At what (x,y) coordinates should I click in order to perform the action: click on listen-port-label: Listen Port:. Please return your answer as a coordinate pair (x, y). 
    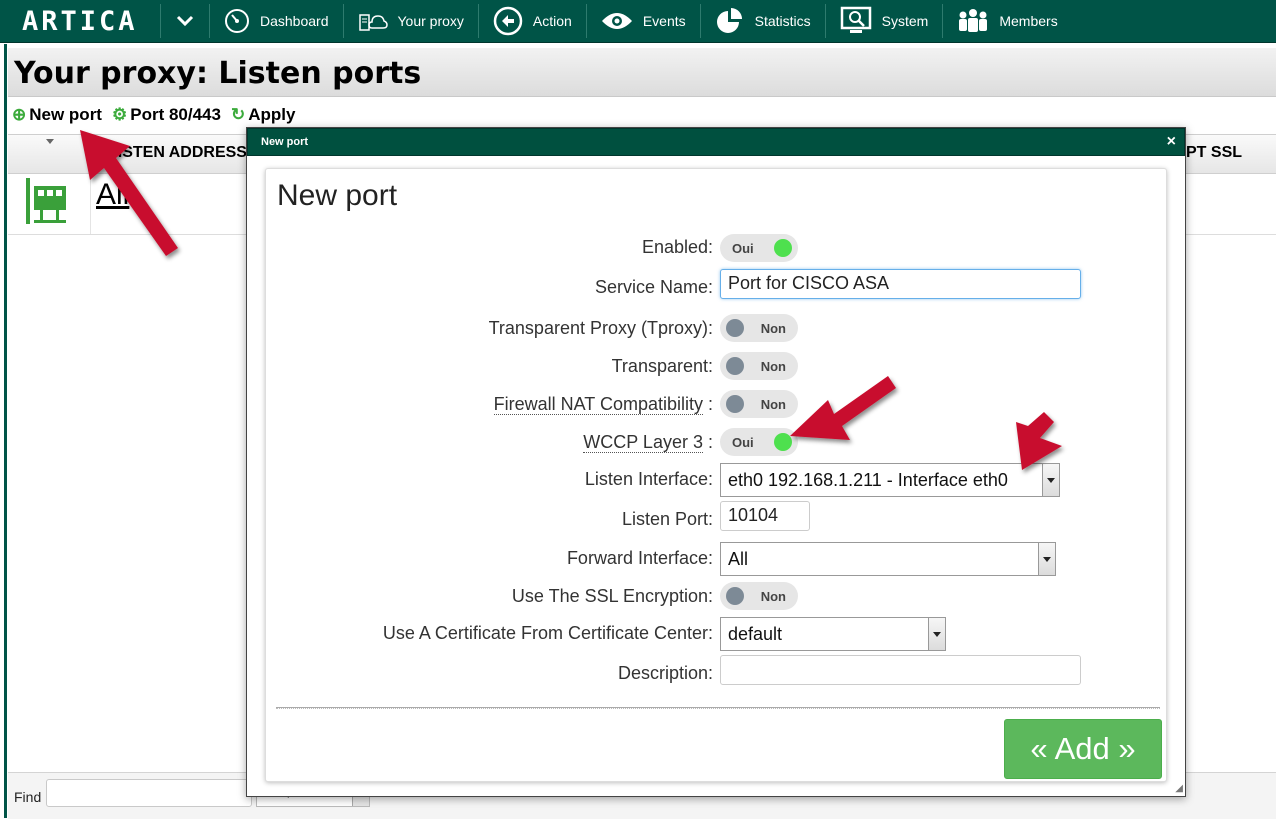
    Looking at the image, I should click on (667, 519).